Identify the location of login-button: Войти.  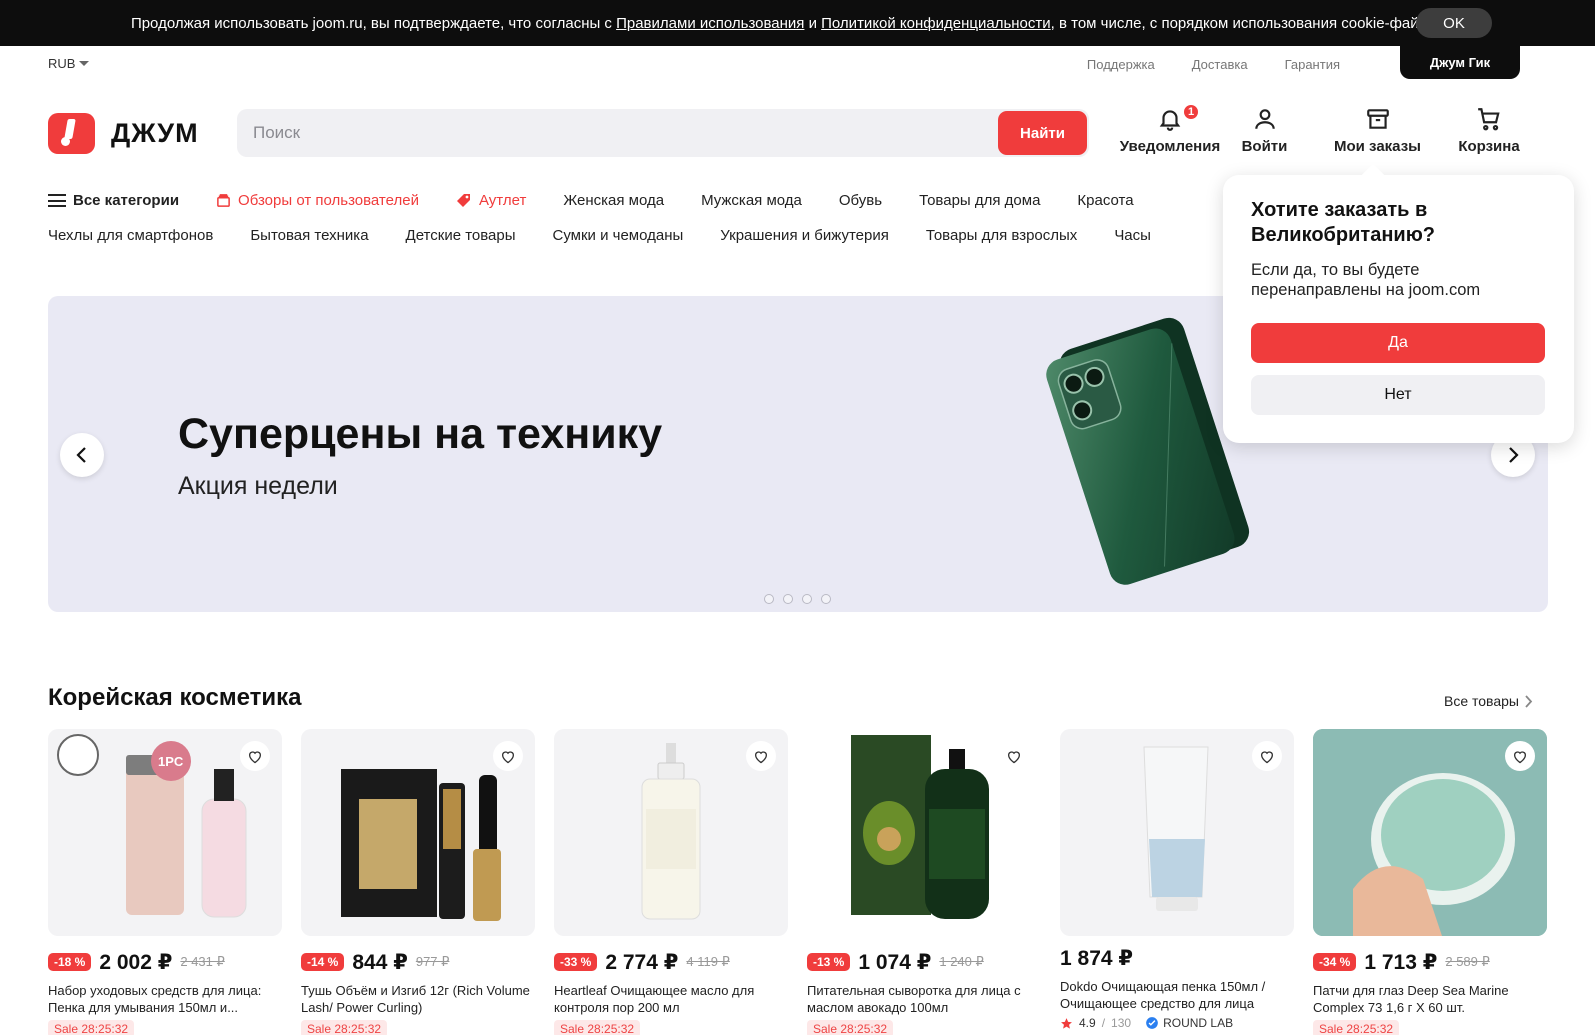
(1264, 130).